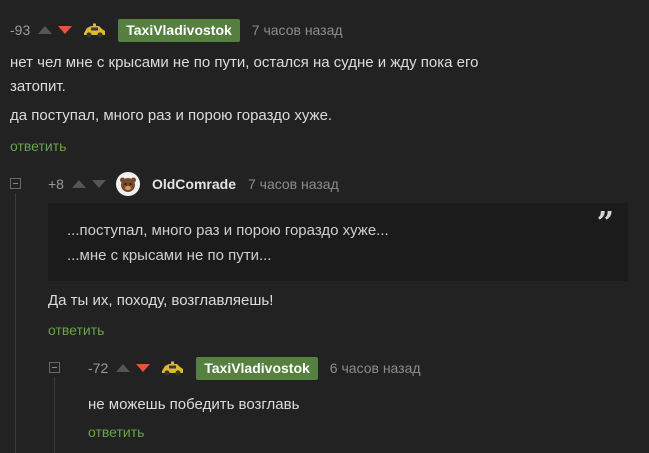  I want to click on author-nickname: OldComrade, so click(194, 184).